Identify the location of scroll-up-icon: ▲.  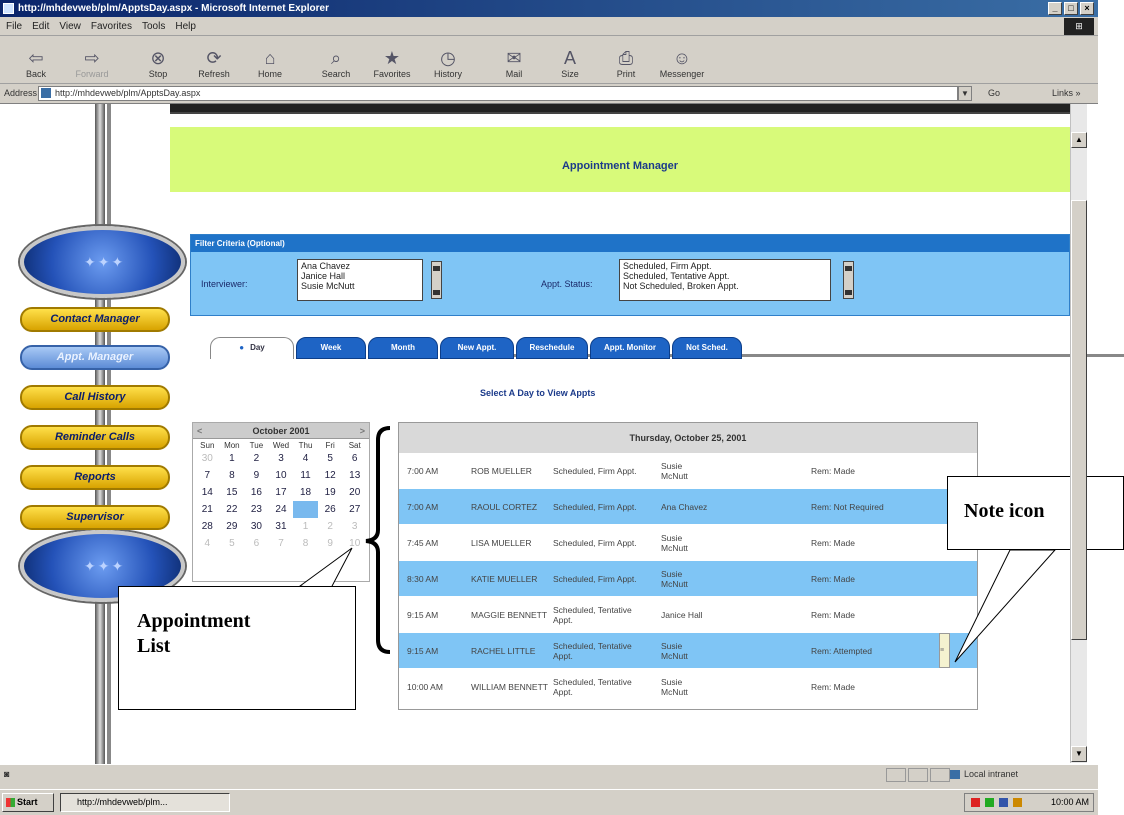
(1079, 140).